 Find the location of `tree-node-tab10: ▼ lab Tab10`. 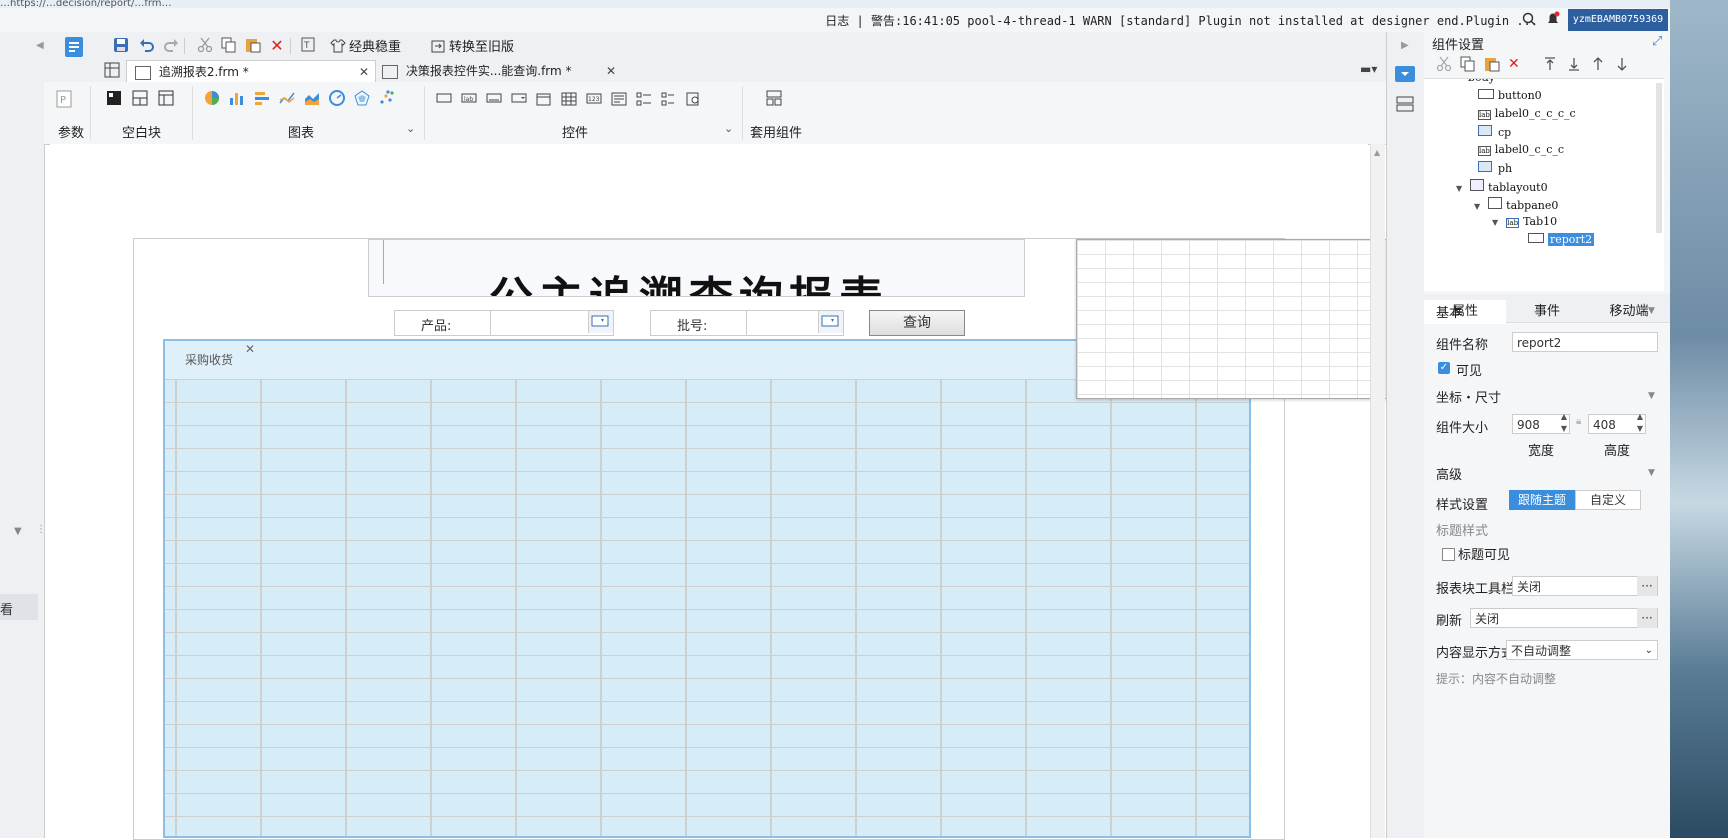

tree-node-tab10: ▼ lab Tab10 is located at coordinates (1524, 221).